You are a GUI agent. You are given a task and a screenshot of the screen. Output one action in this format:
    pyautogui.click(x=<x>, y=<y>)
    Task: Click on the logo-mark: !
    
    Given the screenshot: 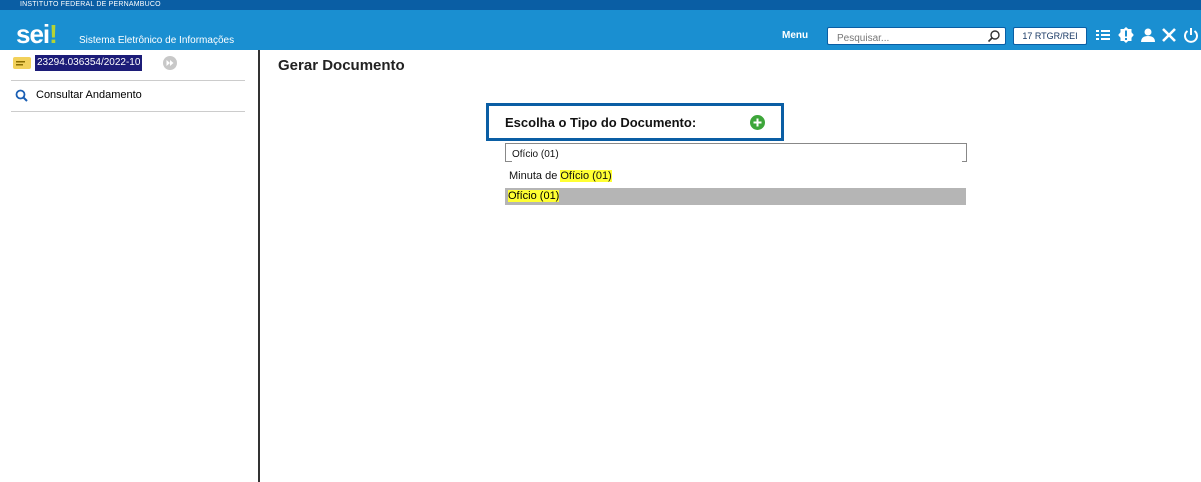 What is the action you would take?
    pyautogui.click(x=53, y=34)
    